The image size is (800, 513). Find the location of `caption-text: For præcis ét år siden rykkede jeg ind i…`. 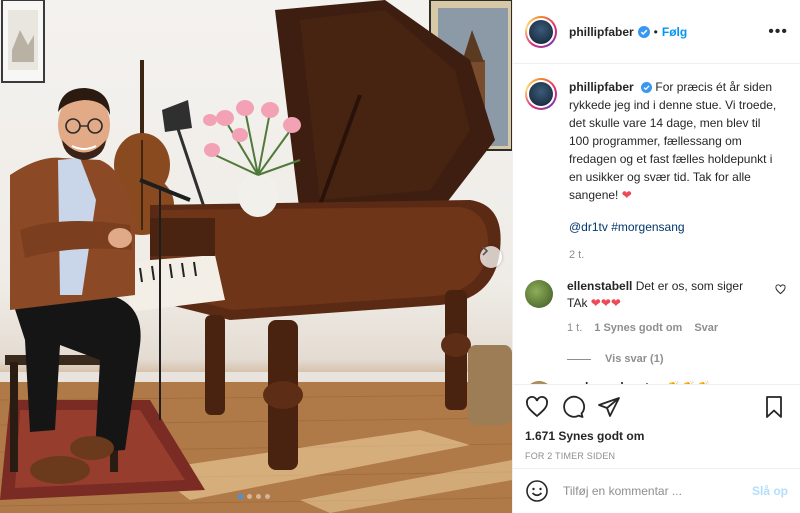

caption-text: For præcis ét år siden rykkede jeg ind i… is located at coordinates (673, 141).